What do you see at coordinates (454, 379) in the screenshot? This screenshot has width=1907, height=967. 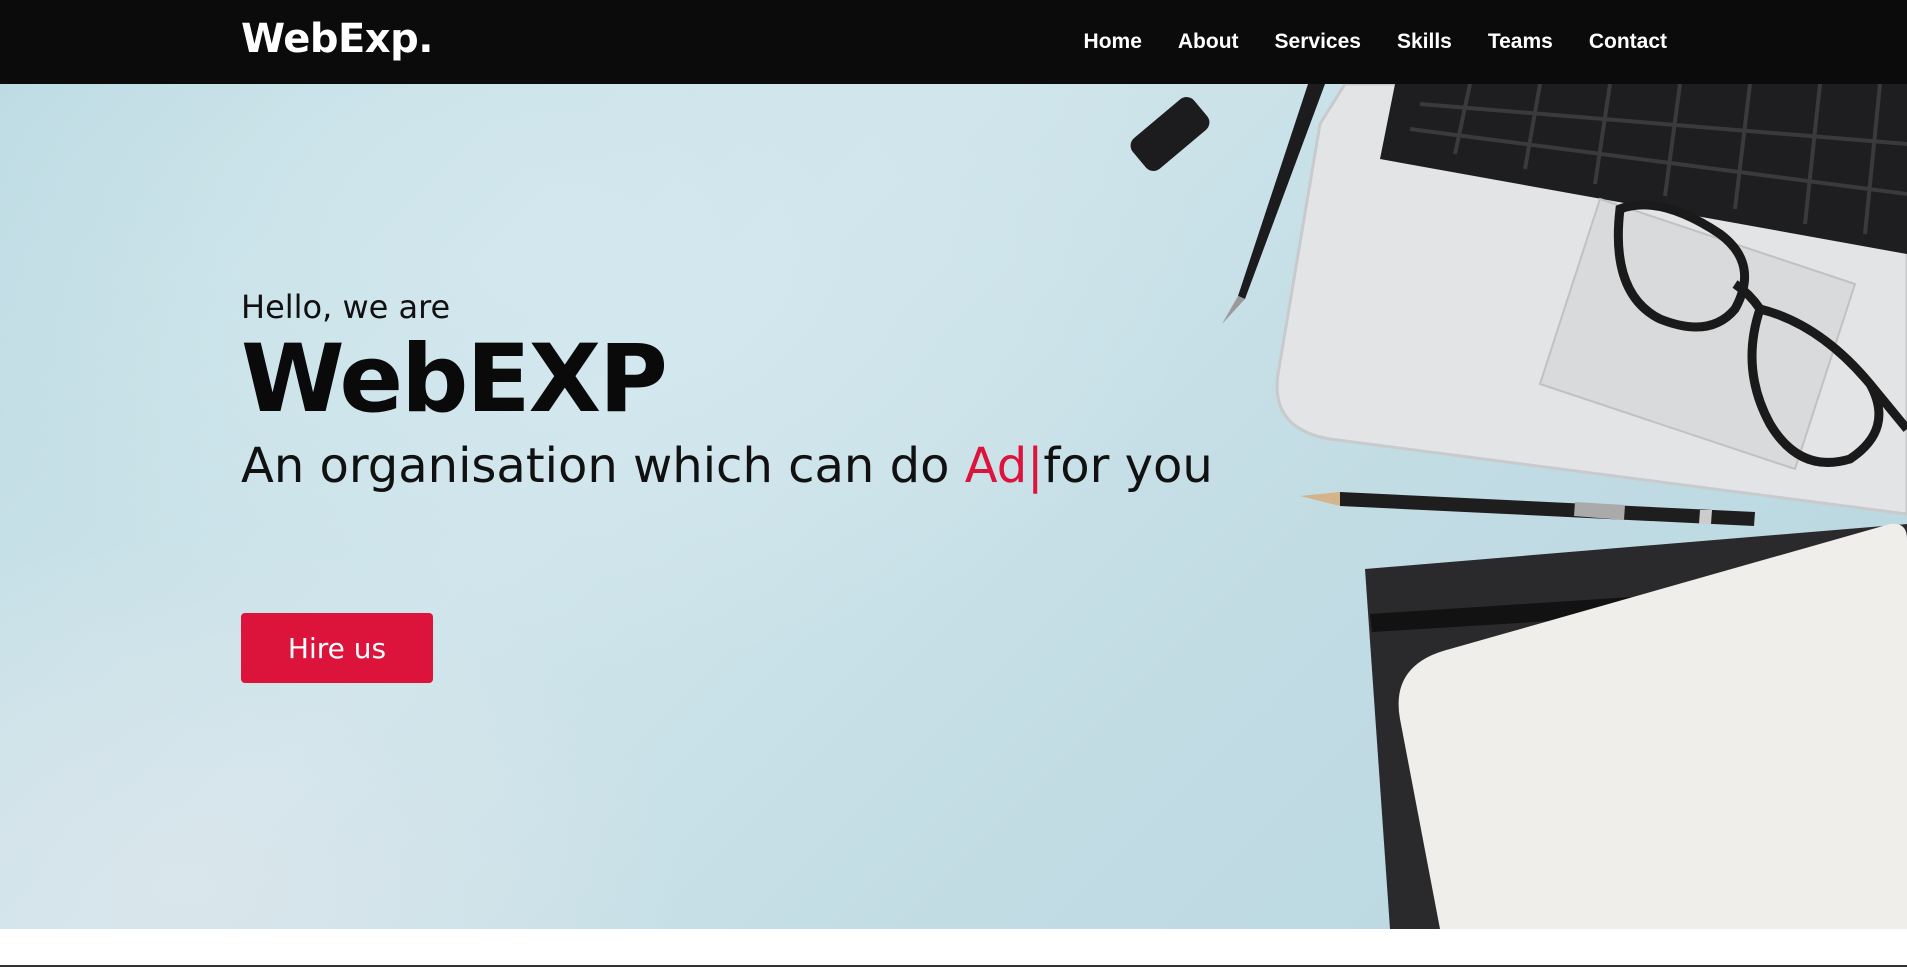 I see `hero-title: WebEXP` at bounding box center [454, 379].